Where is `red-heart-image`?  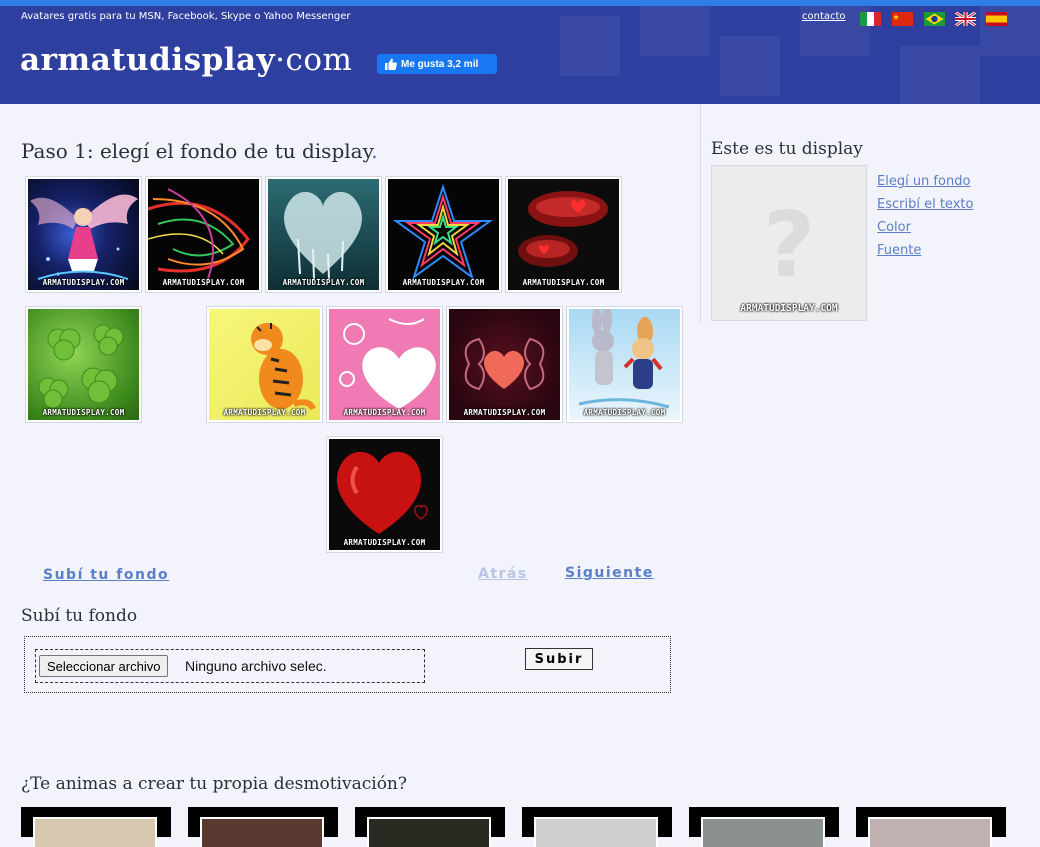
red-heart-image is located at coordinates (382, 492).